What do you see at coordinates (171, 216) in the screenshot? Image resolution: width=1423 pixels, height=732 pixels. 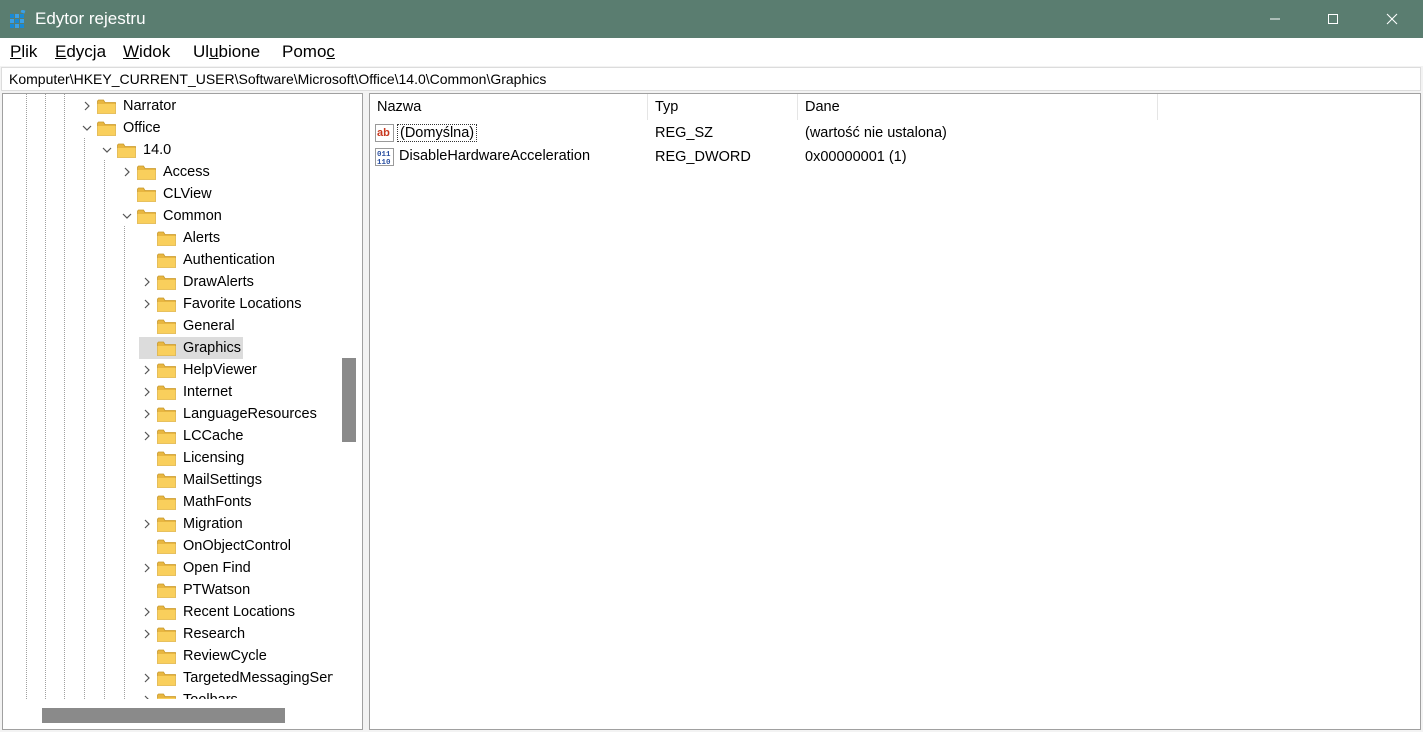 I see `tree-item: Common` at bounding box center [171, 216].